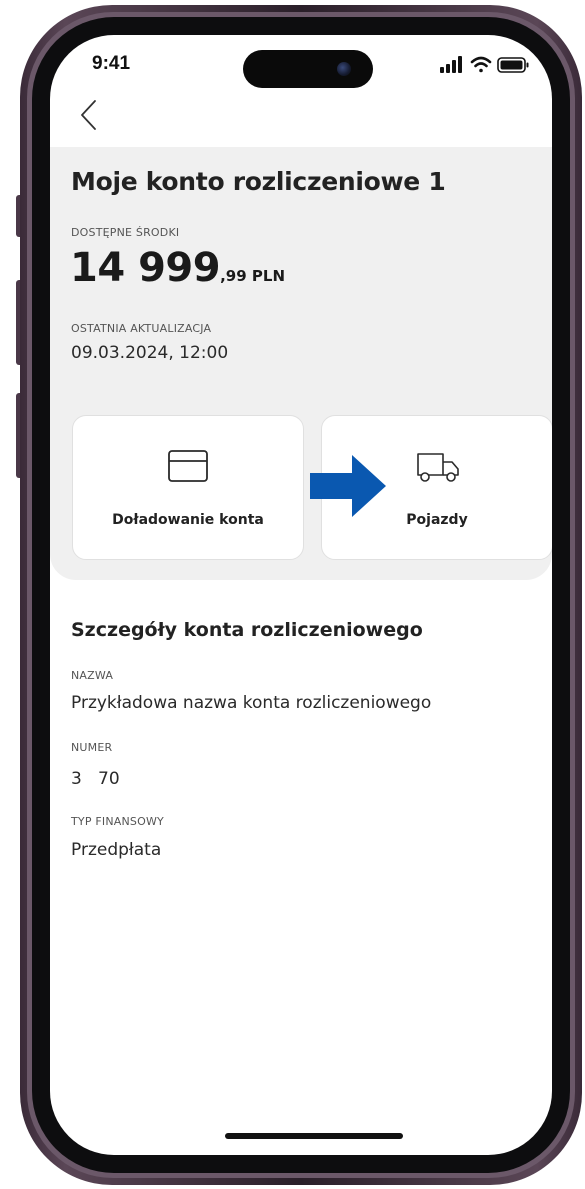  I want to click on balance-main: 14 999, so click(145, 268).